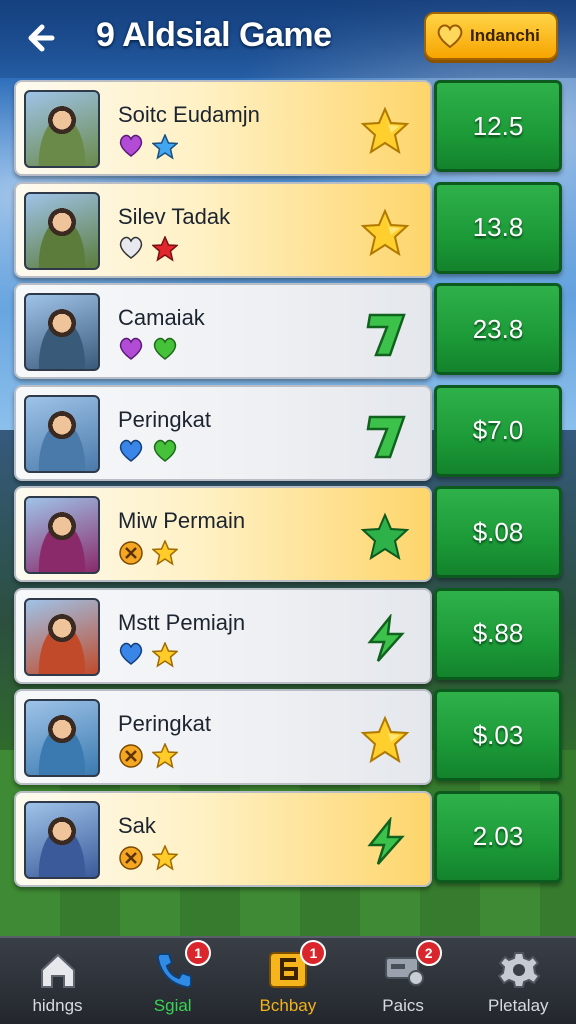 Image resolution: width=576 pixels, height=1024 pixels. What do you see at coordinates (385, 638) in the screenshot?
I see `green-bolt-icon` at bounding box center [385, 638].